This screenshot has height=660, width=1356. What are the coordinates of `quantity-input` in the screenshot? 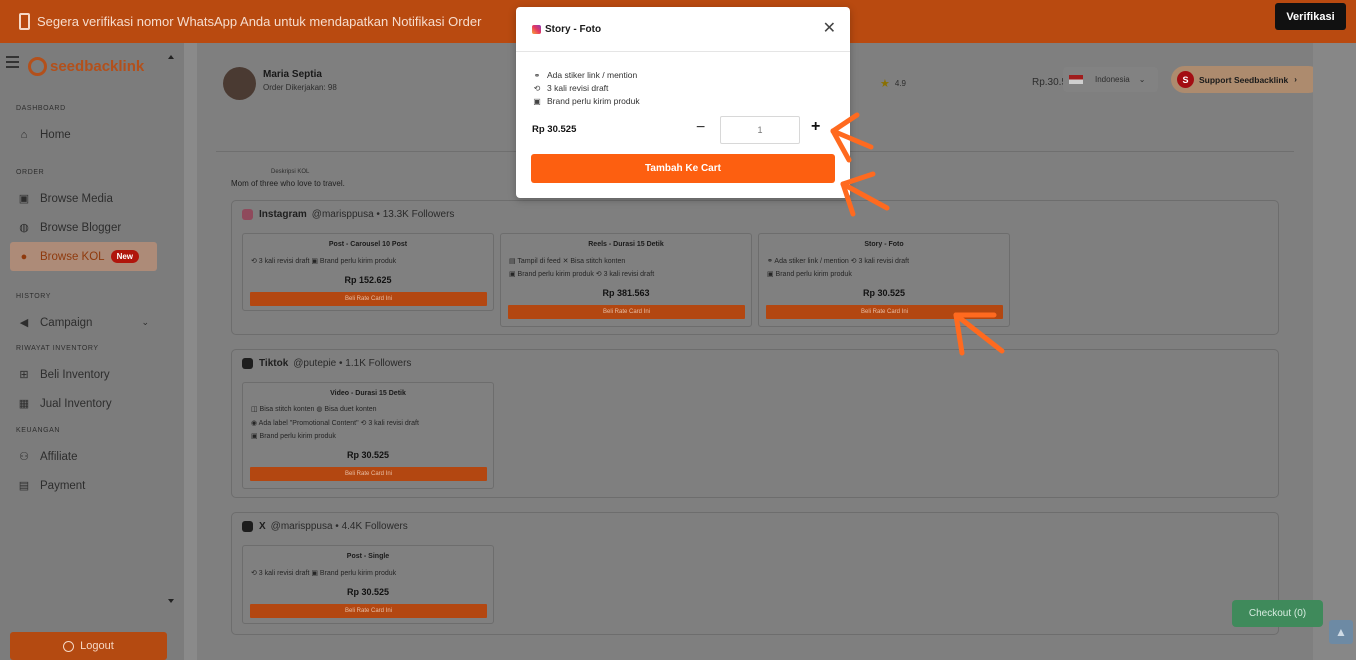 It's located at (760, 130).